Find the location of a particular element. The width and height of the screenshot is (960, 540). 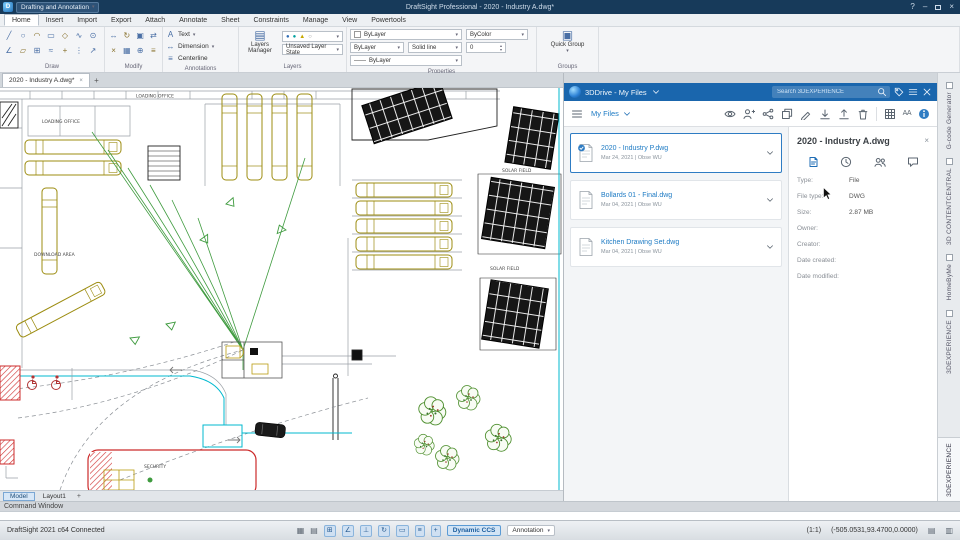

ortho-toggle-icon: ⊥ is located at coordinates (366, 530).